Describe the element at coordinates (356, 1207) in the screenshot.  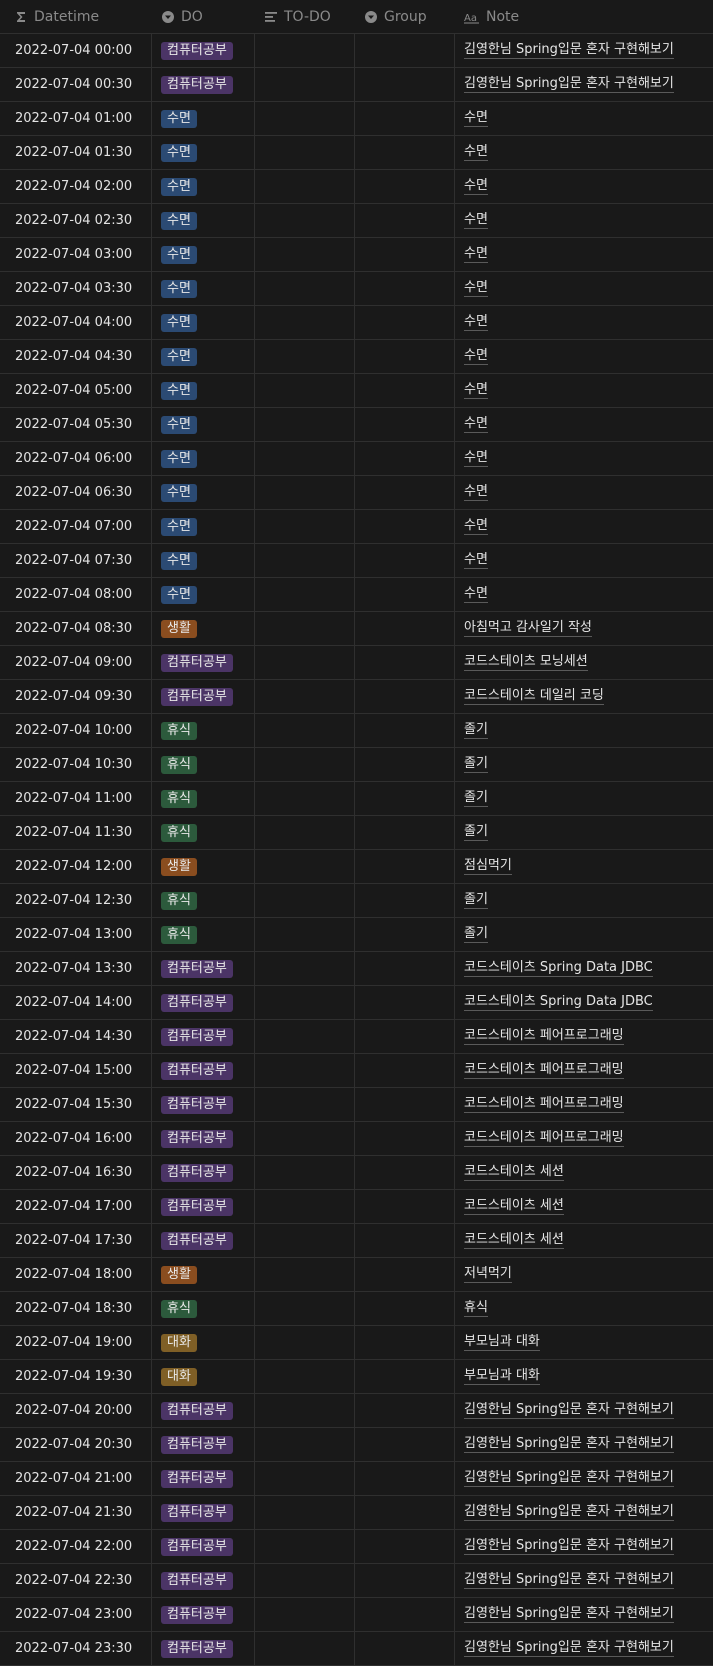
I see `table-row: 2022-07-04 17:00 컴퓨터공부 코드스테이츠 세션` at that location.